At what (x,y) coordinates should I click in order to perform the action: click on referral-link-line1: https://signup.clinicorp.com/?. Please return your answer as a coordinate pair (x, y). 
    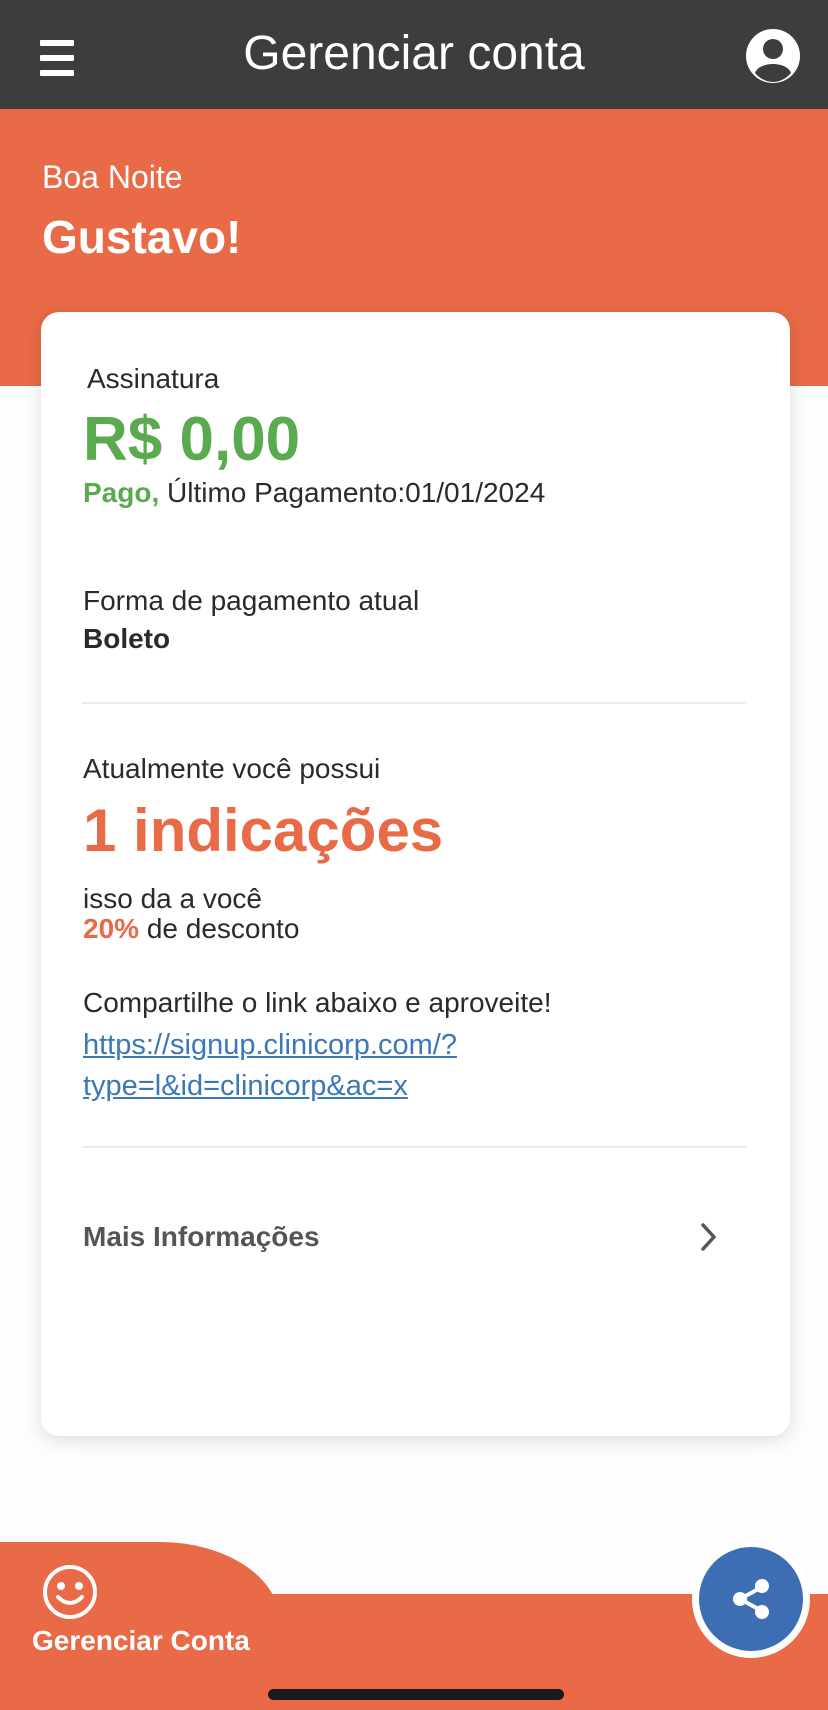
    Looking at the image, I should click on (270, 1045).